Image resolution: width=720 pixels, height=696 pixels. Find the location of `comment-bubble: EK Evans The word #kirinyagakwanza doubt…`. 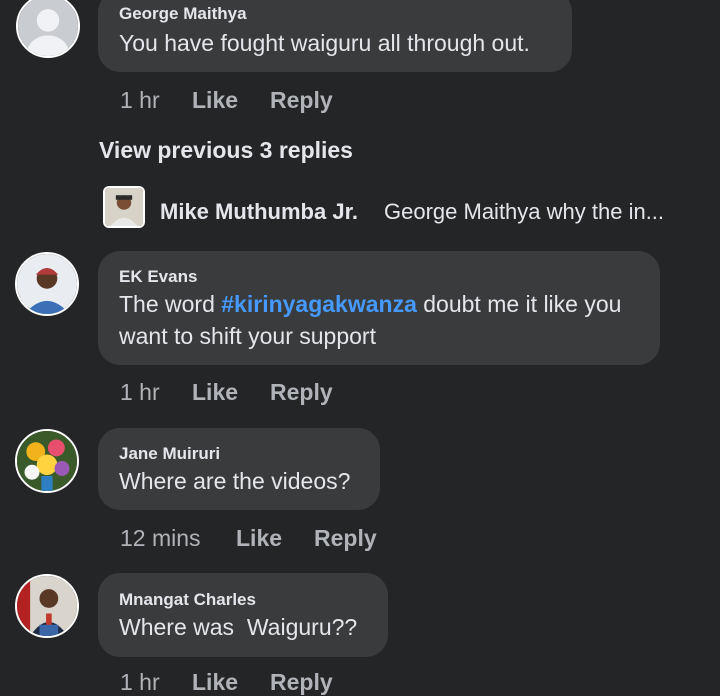

comment-bubble: EK Evans The word #kirinyagakwanza doubt… is located at coordinates (379, 308).